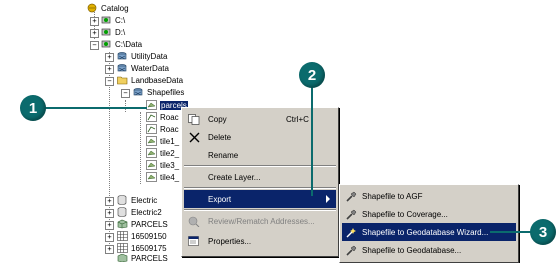 This screenshot has height=263, width=560. What do you see at coordinates (297, 119) in the screenshot?
I see `shortcut-label: Ctrl+C` at bounding box center [297, 119].